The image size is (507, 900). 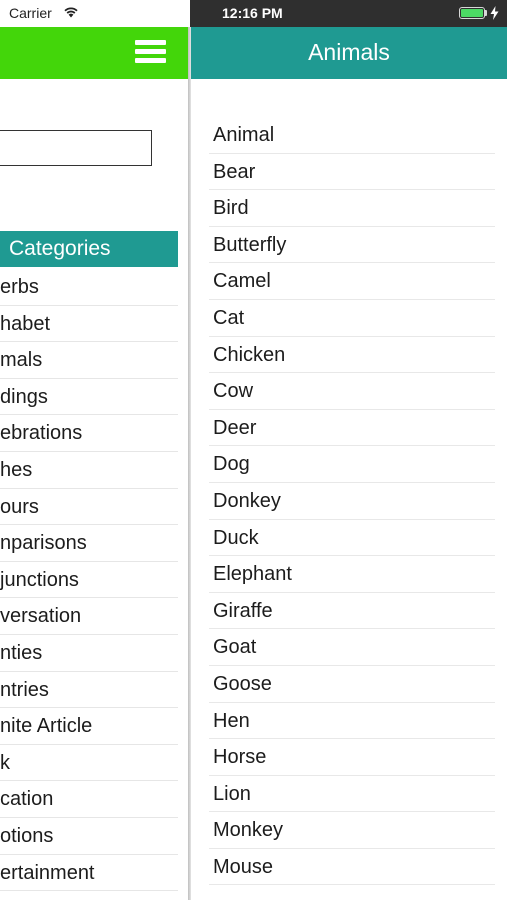 What do you see at coordinates (352, 208) in the screenshot?
I see `animal-list-item: Bird` at bounding box center [352, 208].